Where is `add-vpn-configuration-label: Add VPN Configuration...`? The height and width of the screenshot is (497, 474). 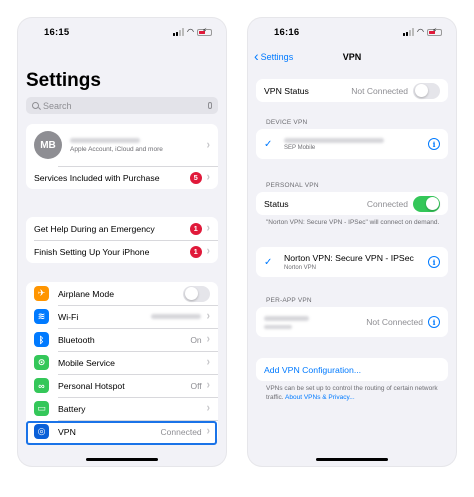
add-vpn-configuration-label: Add VPN Configuration... is located at coordinates (313, 369).